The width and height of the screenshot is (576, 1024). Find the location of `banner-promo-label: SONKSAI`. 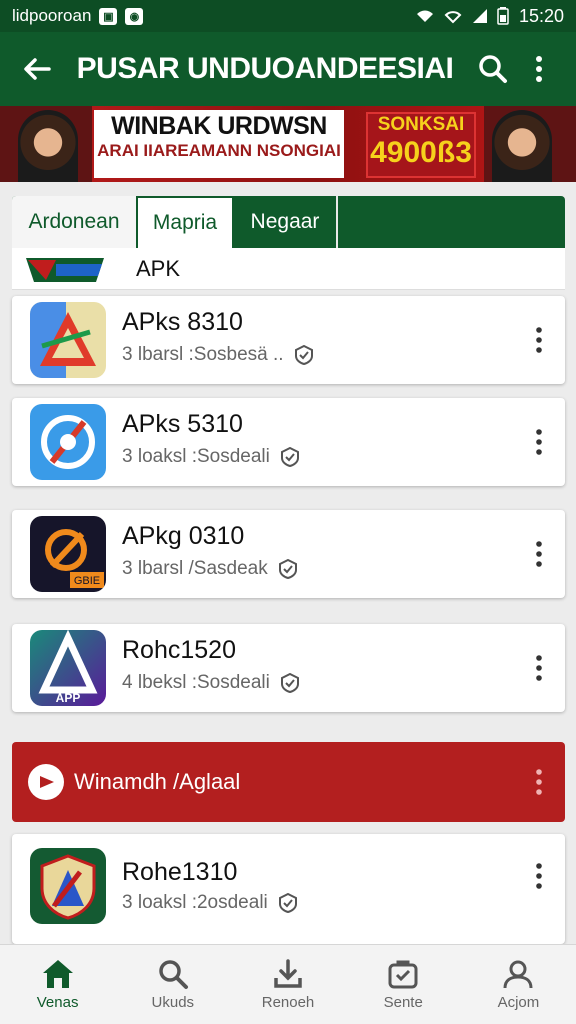

banner-promo-label: SONKSAI is located at coordinates (421, 124).